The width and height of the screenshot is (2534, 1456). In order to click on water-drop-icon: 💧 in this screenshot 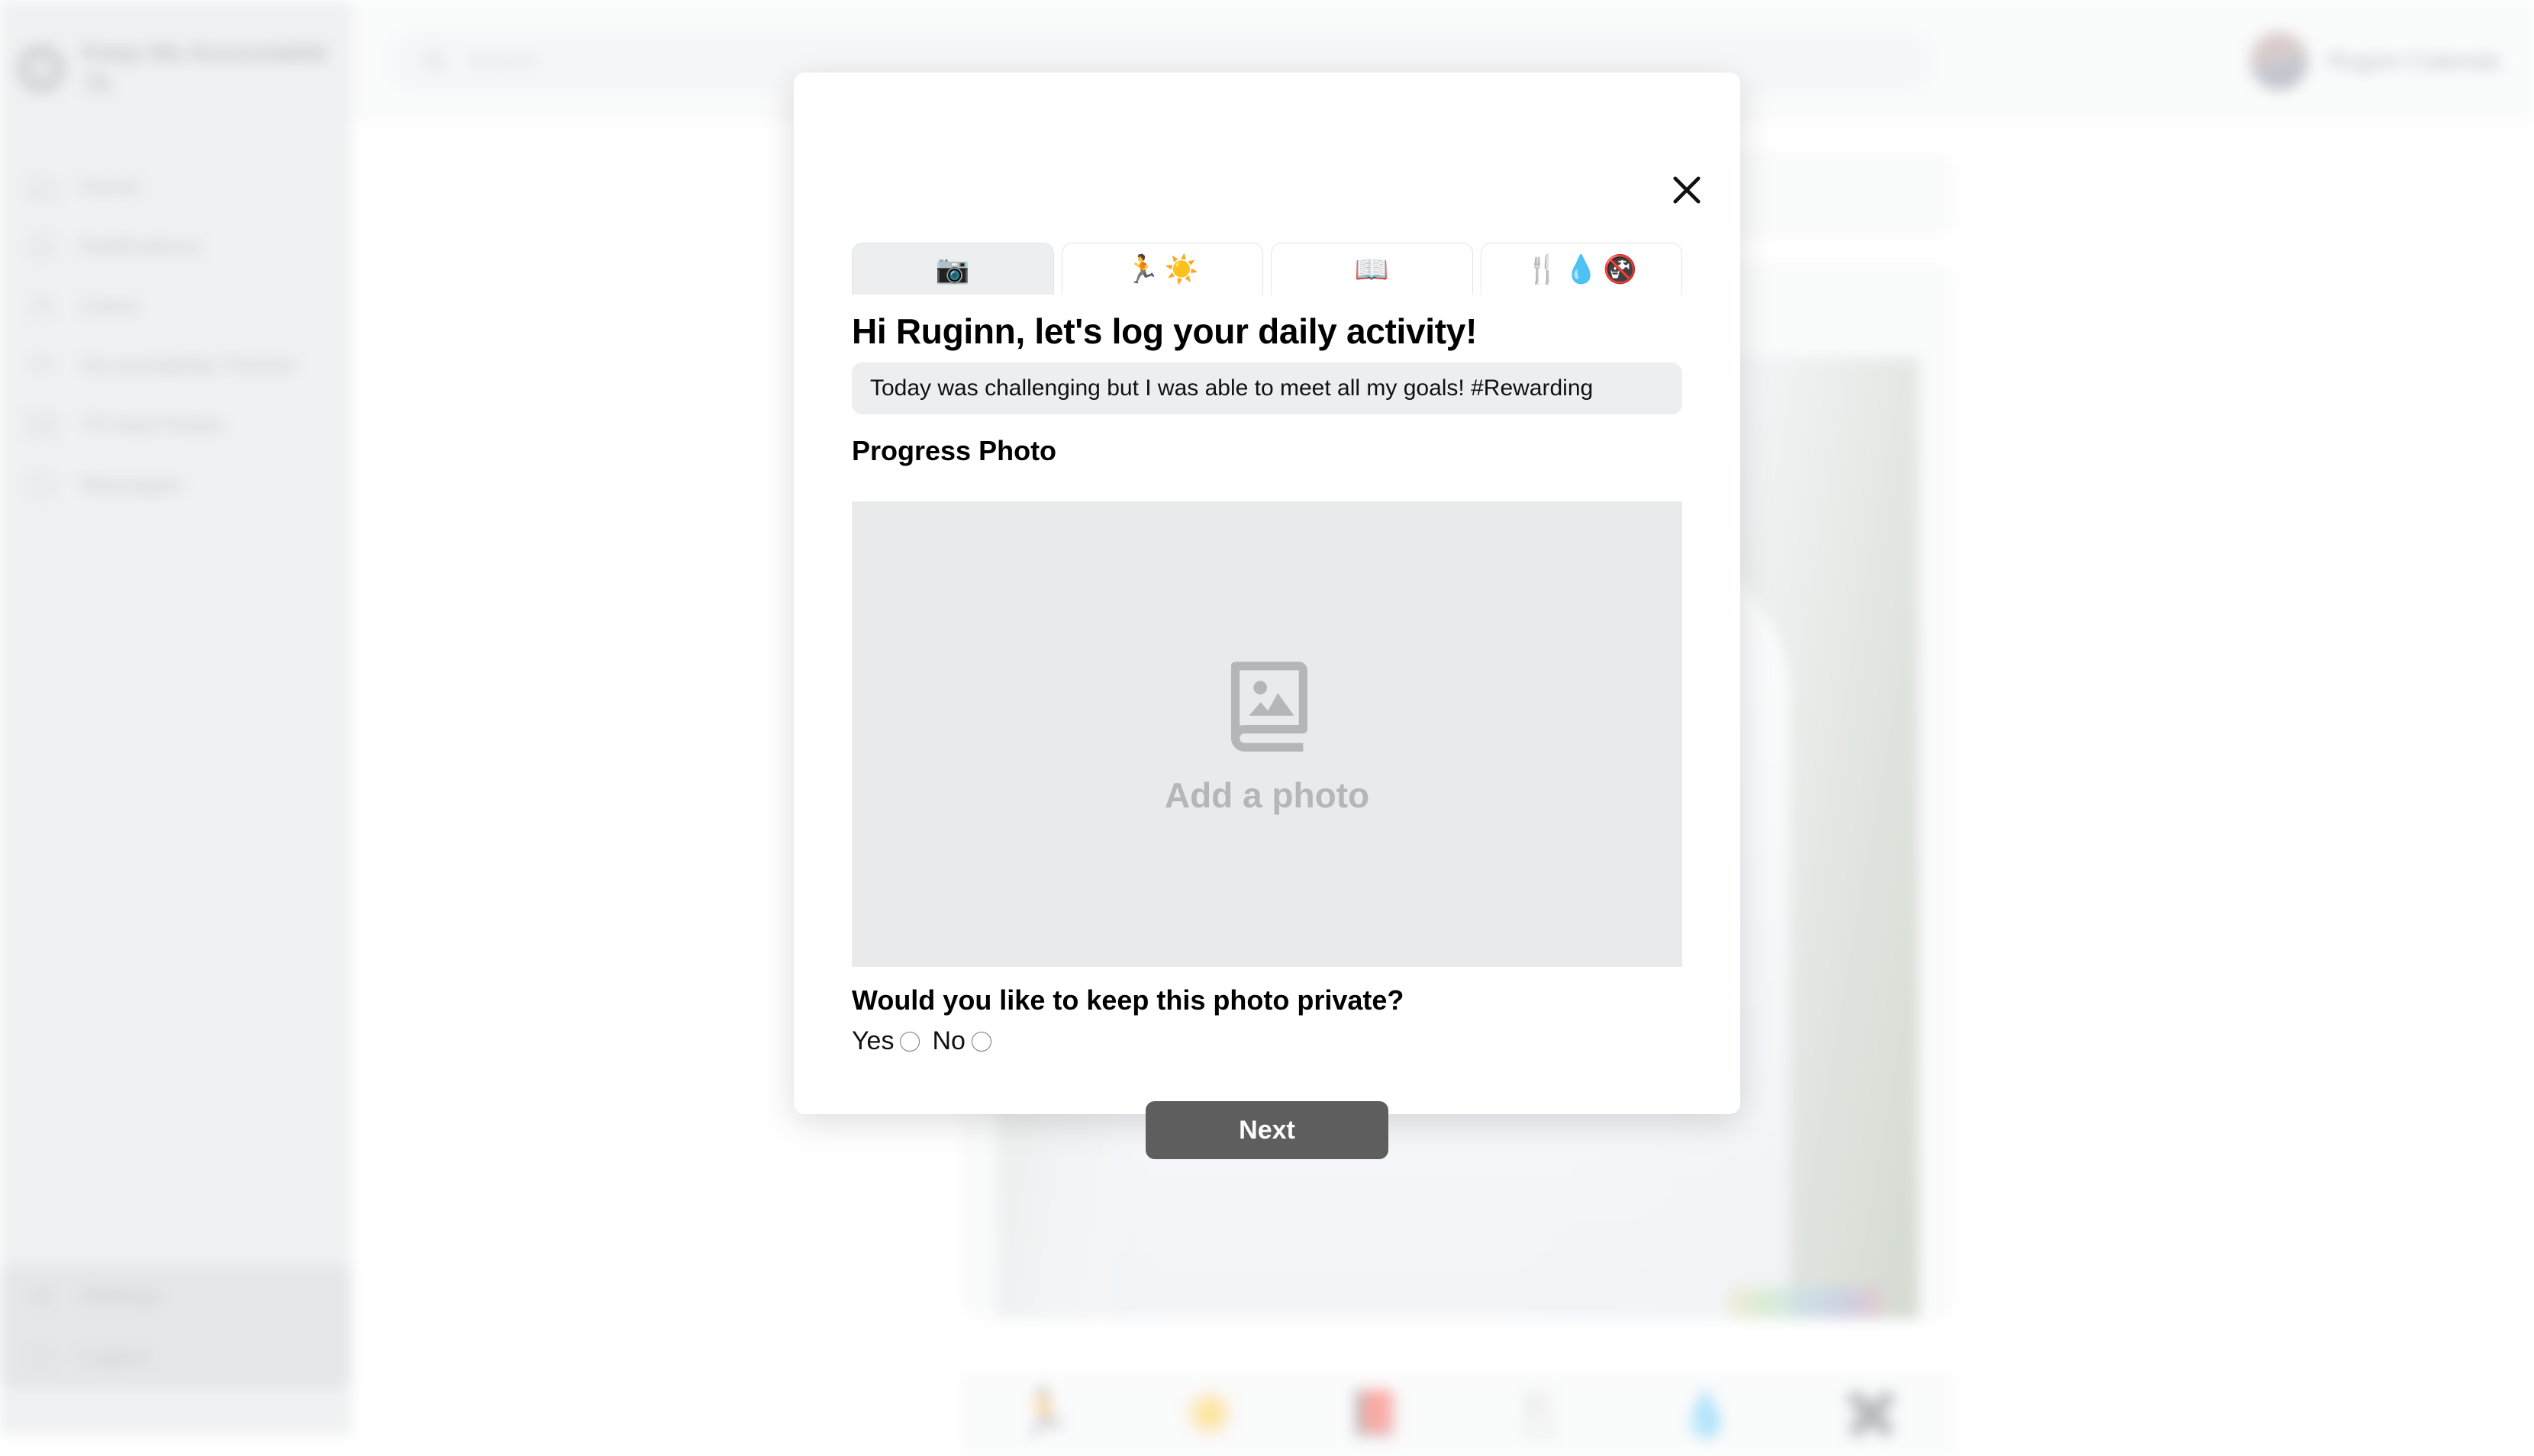, I will do `click(1581, 269)`.